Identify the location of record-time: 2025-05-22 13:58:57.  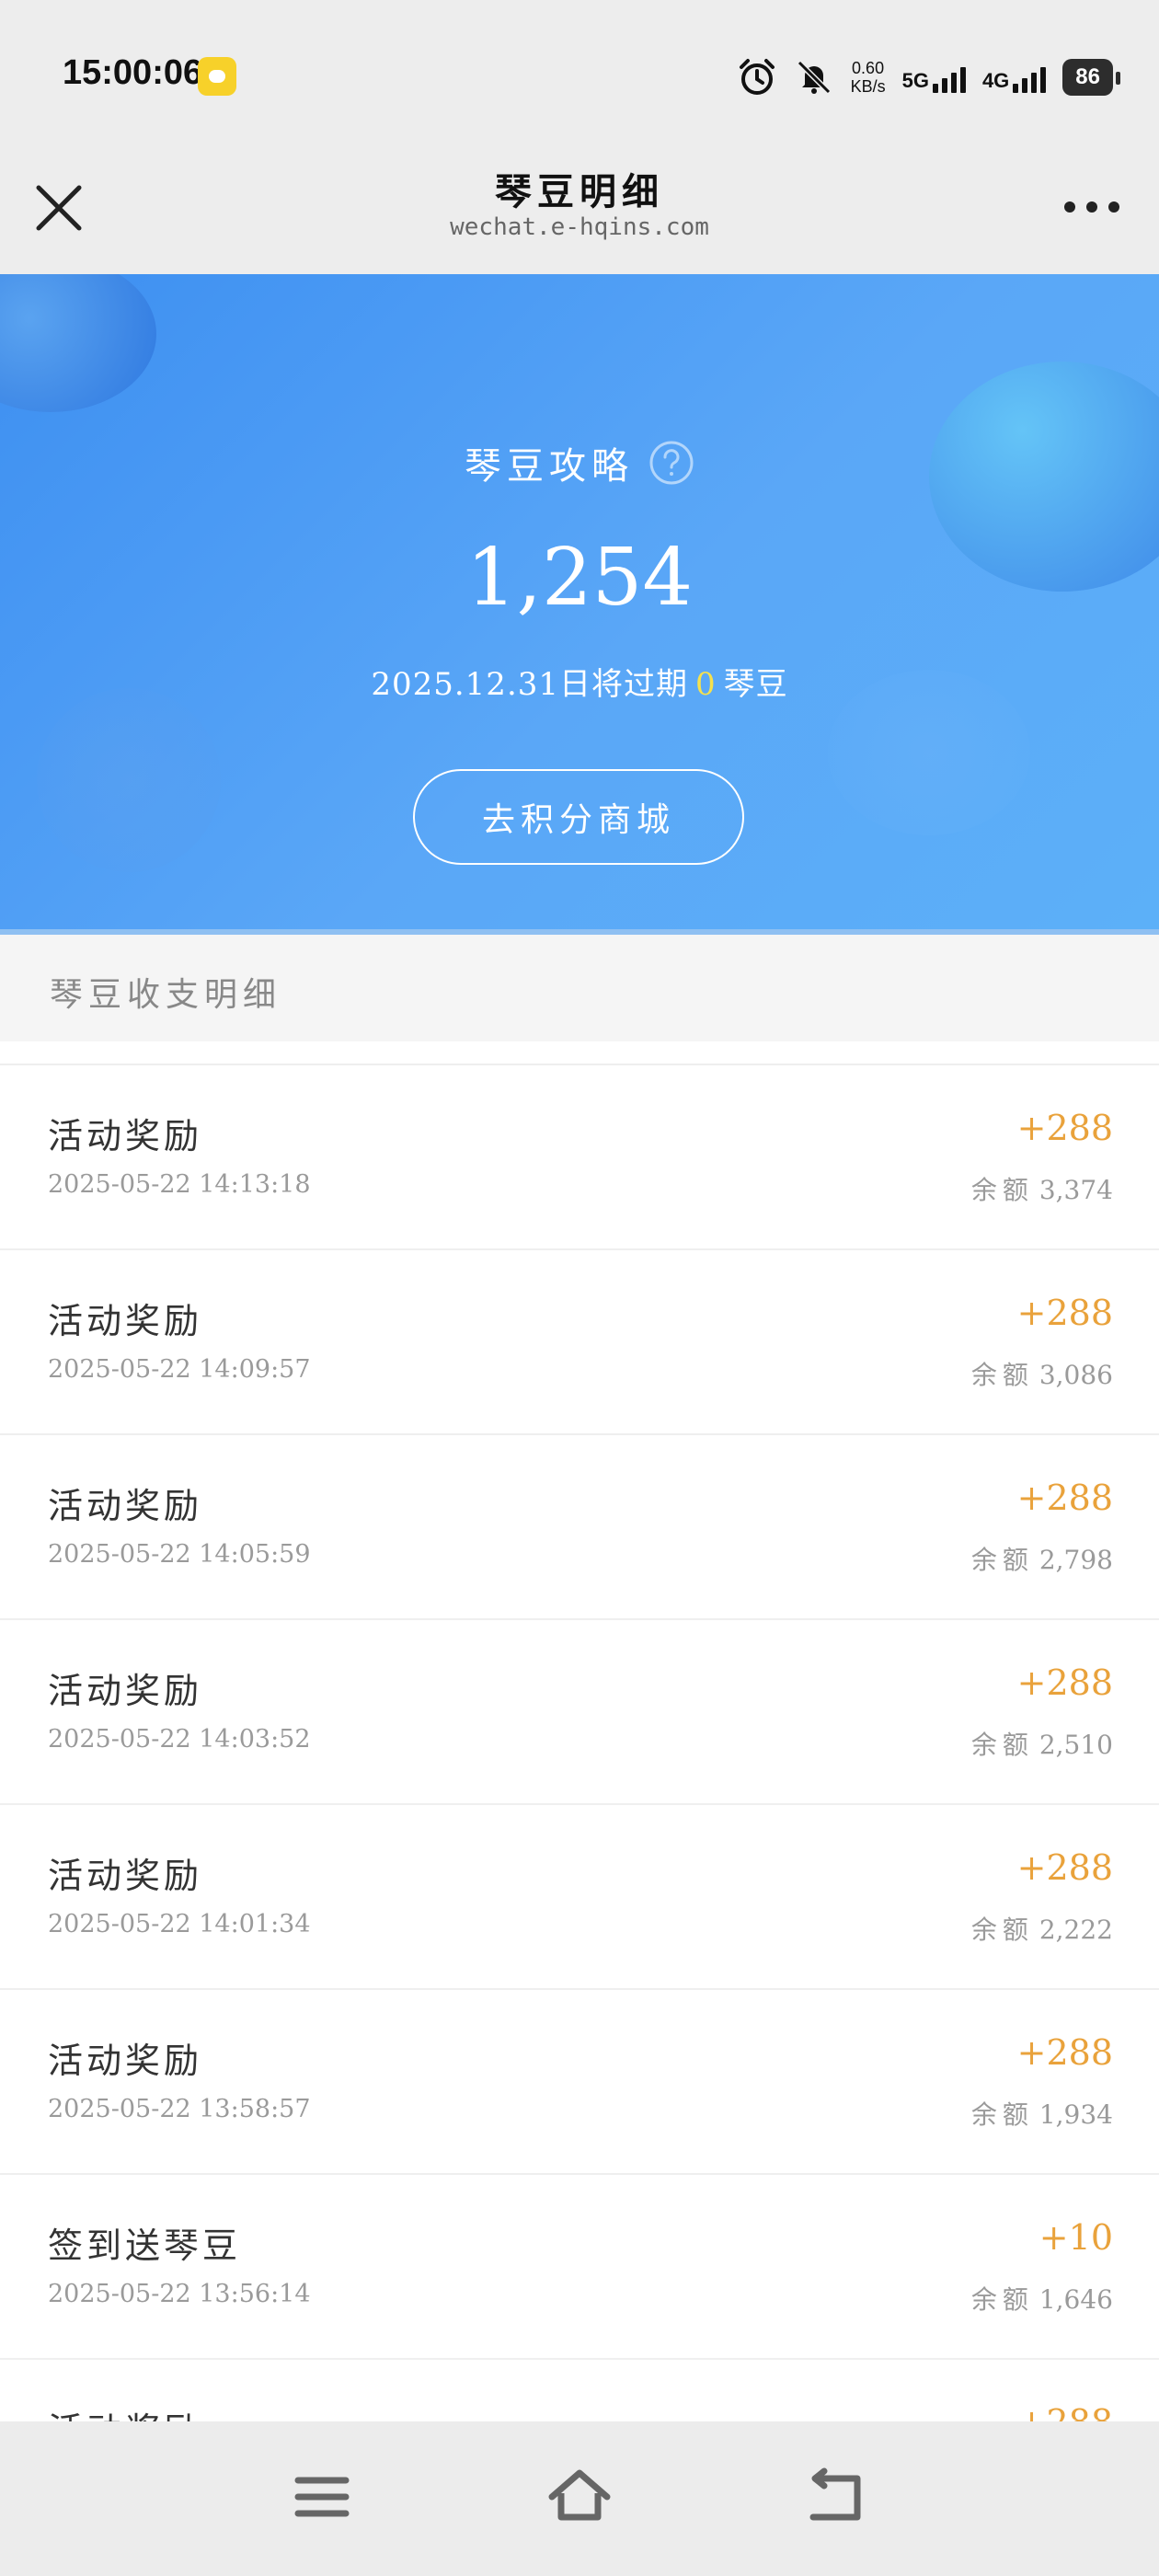
(179, 2109).